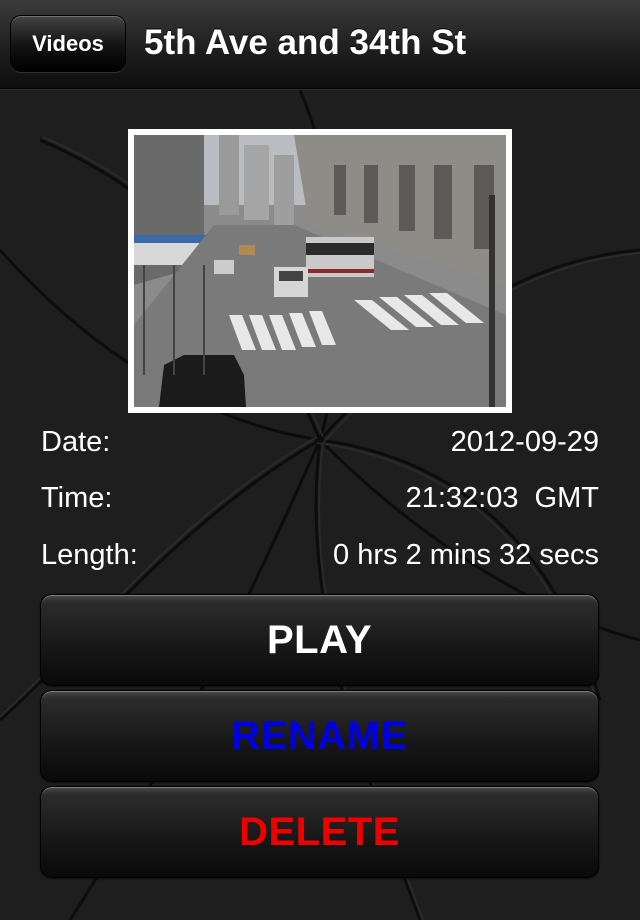 This screenshot has width=640, height=920. I want to click on delete-button: DELETE, so click(319, 832).